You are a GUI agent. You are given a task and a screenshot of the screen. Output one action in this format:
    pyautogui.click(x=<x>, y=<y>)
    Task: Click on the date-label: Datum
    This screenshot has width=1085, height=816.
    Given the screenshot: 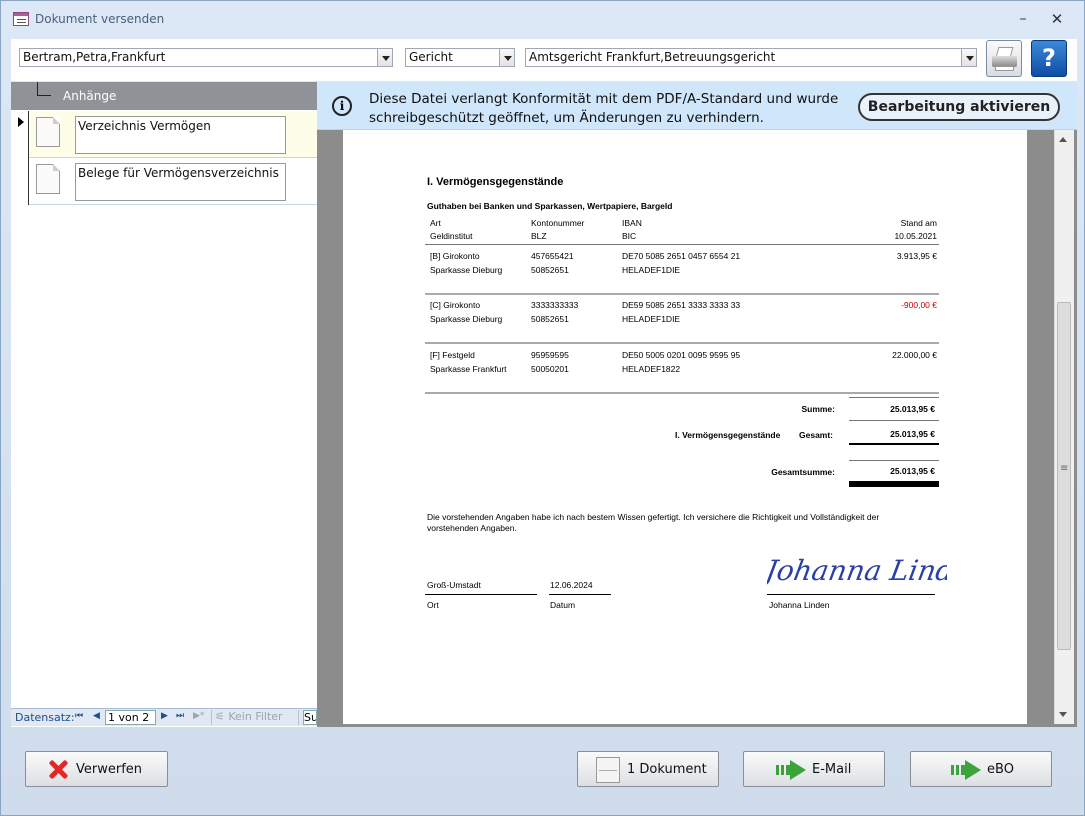 What is the action you would take?
    pyautogui.click(x=563, y=605)
    